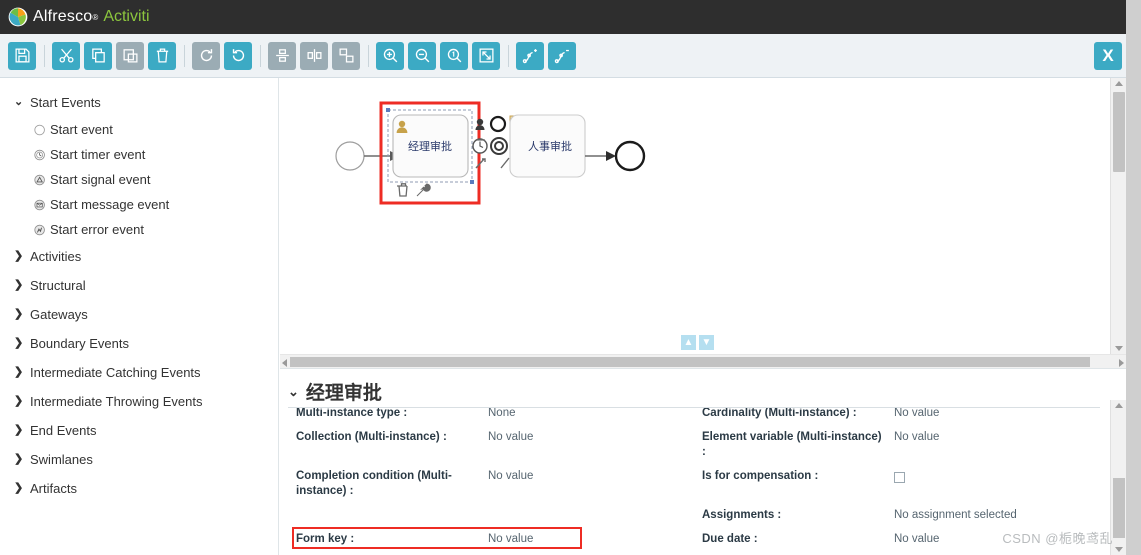 The image size is (1141, 555). I want to click on undo-button, so click(238, 55).